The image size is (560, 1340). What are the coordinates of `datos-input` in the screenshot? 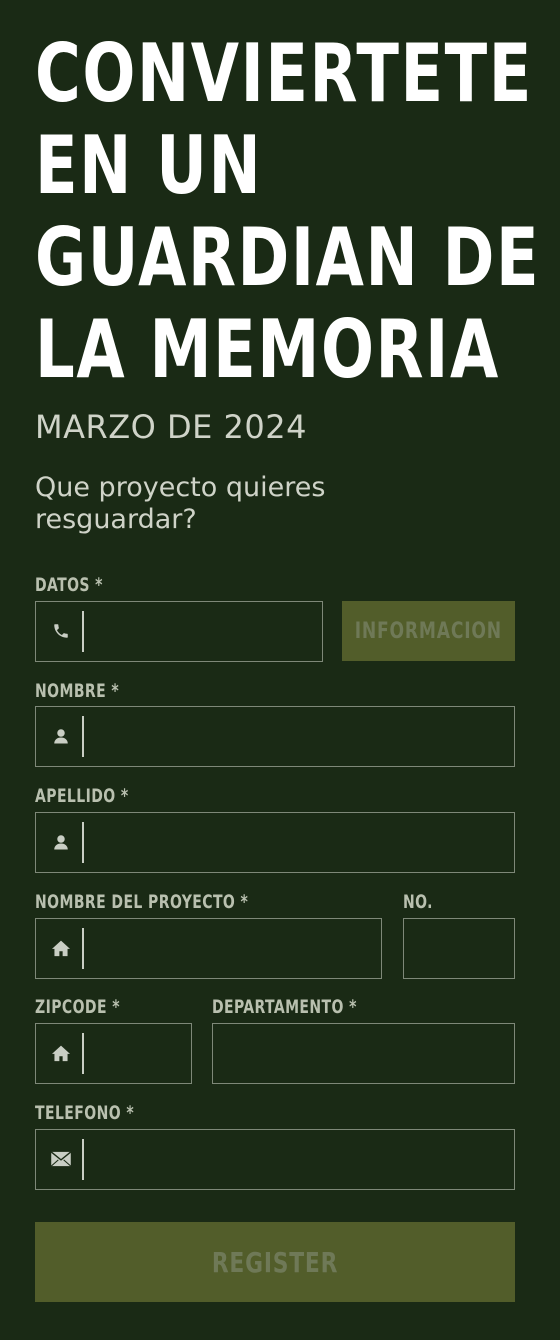 It's located at (205, 631).